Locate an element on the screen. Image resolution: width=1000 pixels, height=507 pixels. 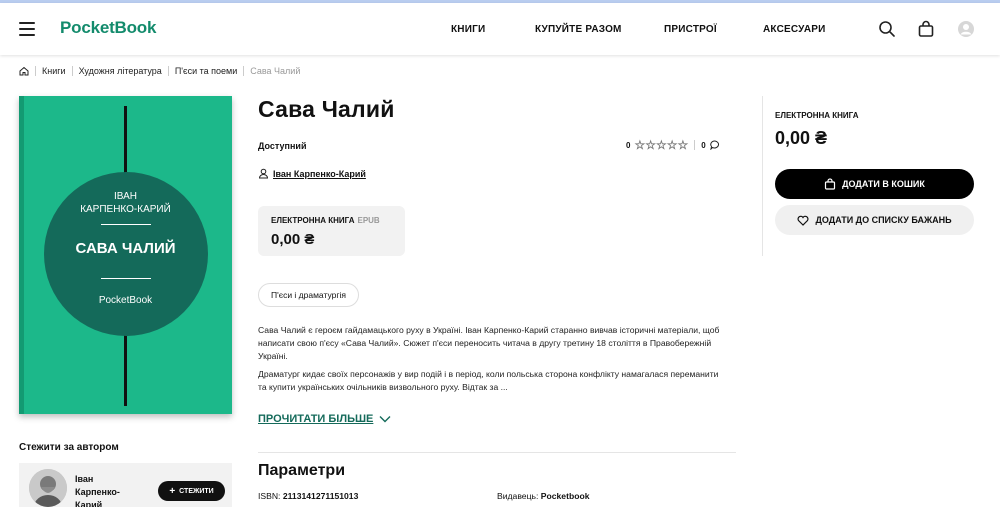
author-avatar is located at coordinates (48, 488).